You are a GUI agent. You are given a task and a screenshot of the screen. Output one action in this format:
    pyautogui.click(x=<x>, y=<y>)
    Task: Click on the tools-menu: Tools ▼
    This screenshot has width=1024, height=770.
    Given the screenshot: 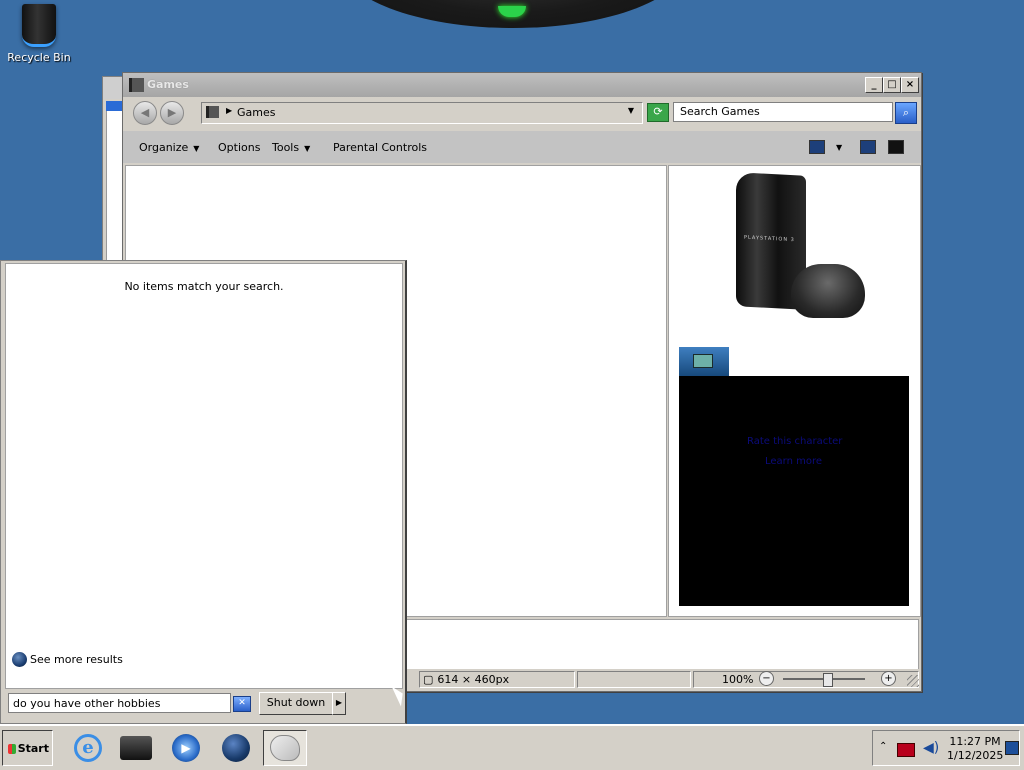 What is the action you would take?
    pyautogui.click(x=291, y=147)
    